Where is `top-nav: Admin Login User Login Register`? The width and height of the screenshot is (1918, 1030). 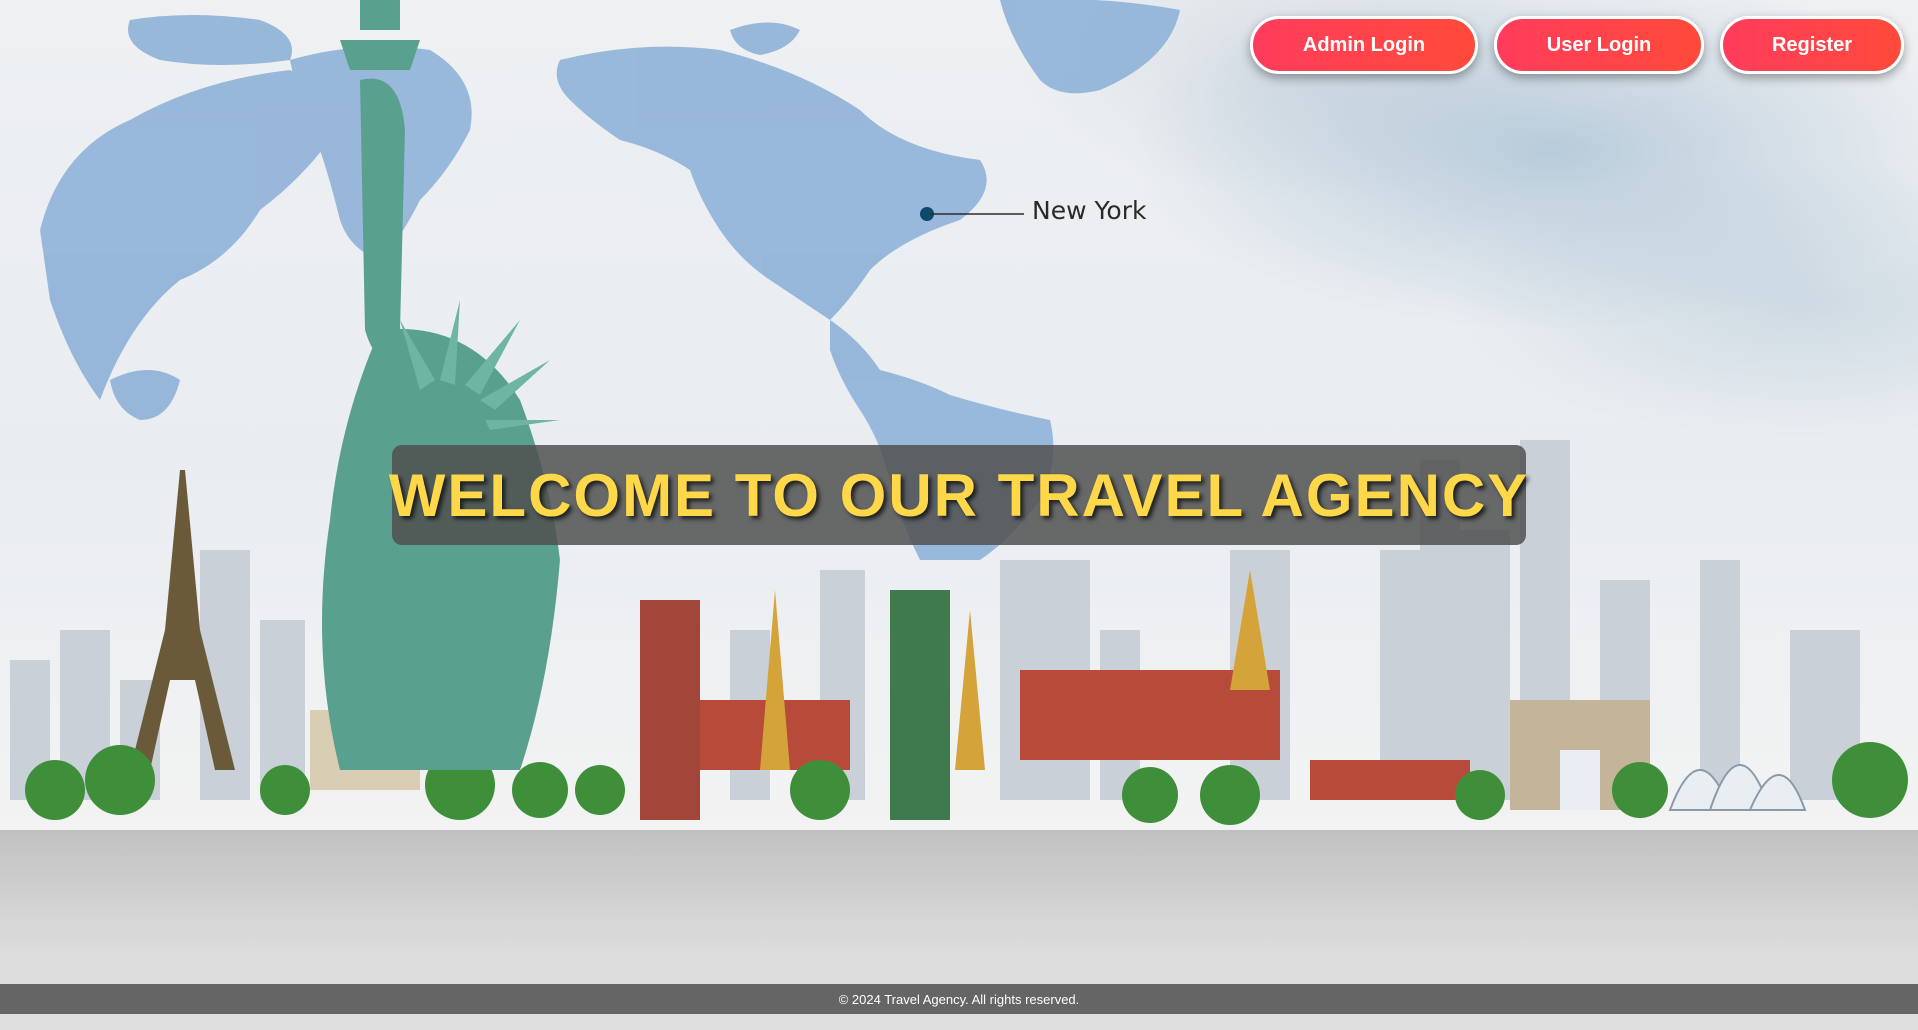 top-nav: Admin Login User Login Register is located at coordinates (1577, 45).